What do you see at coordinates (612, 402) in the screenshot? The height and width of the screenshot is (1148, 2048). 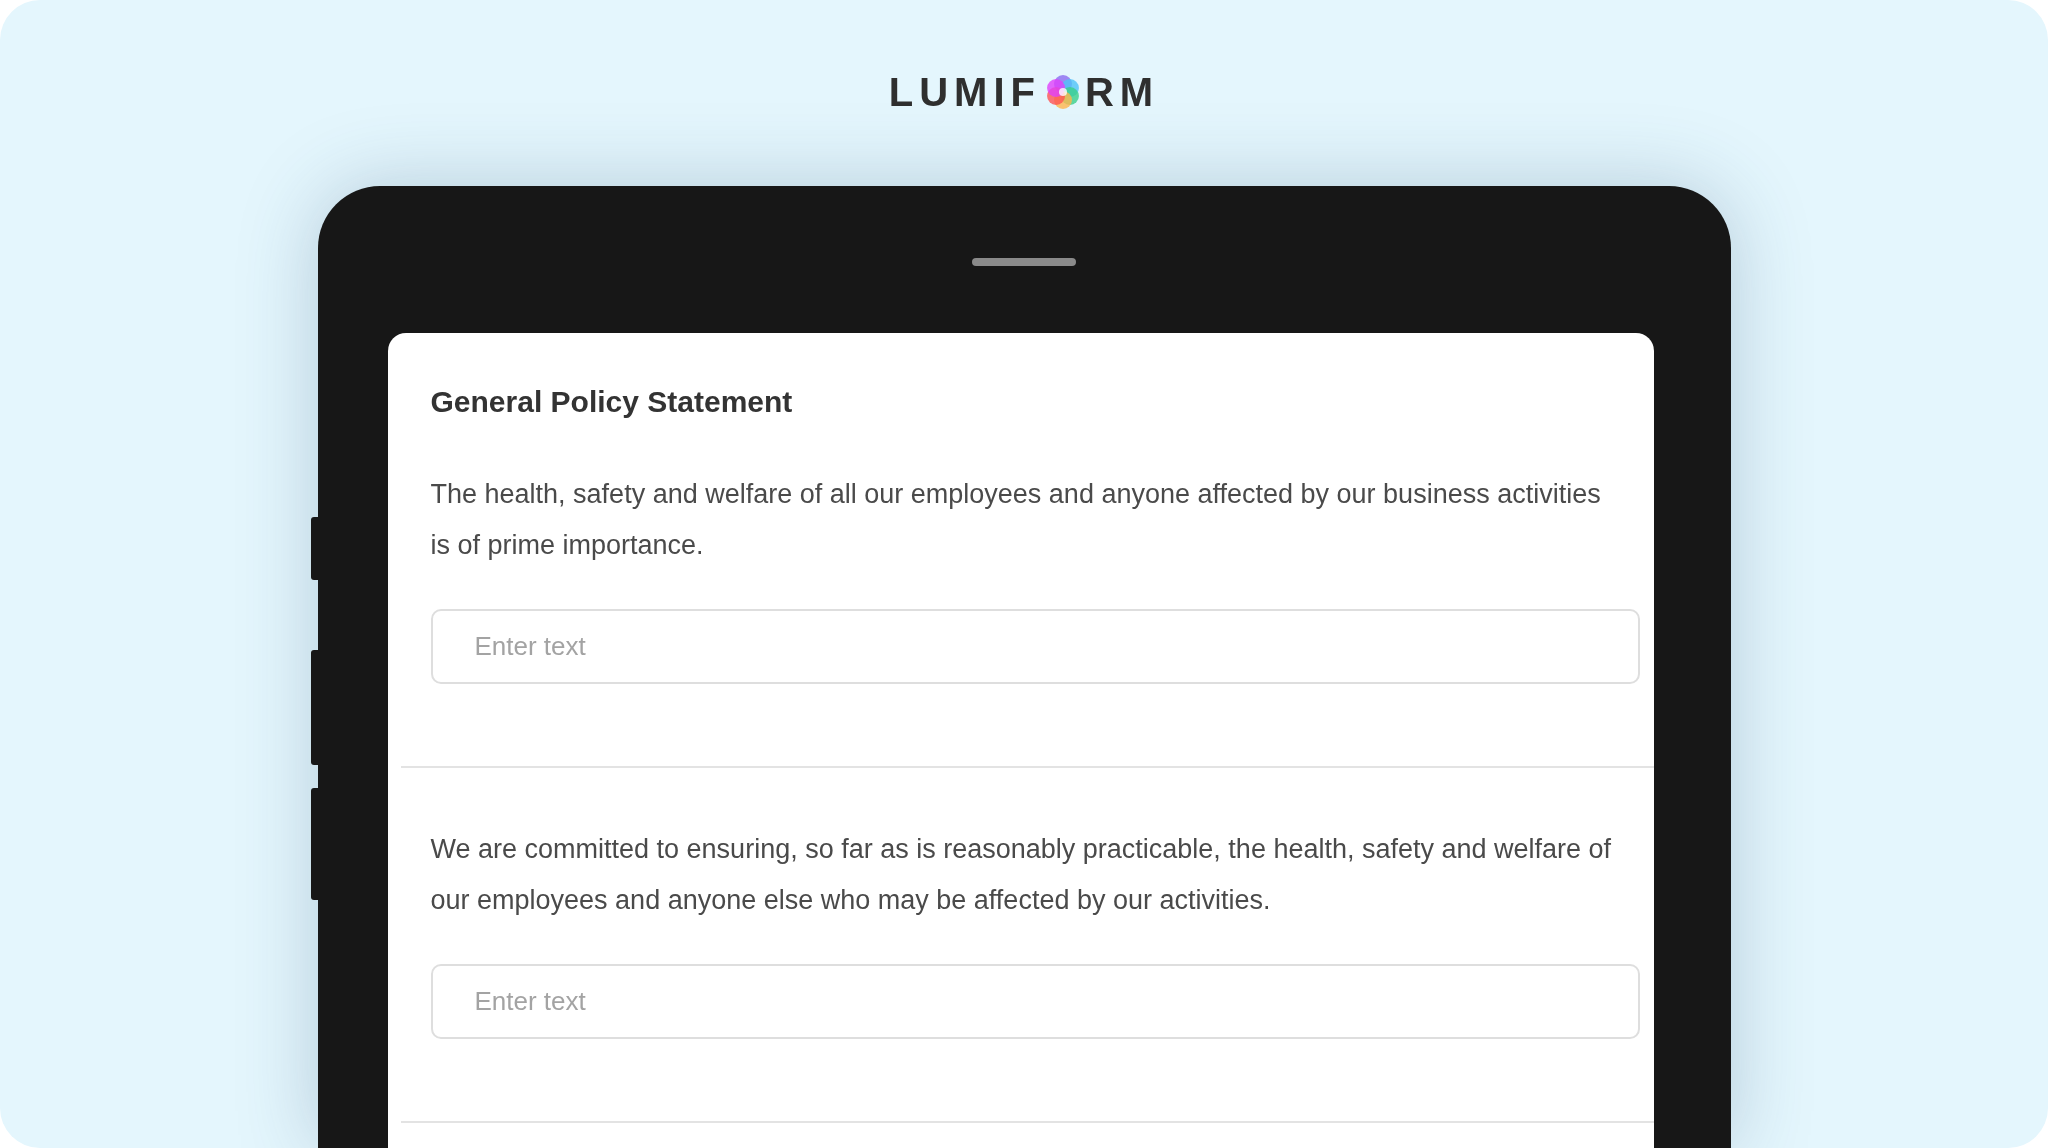 I see `form-title: General Policy Statement` at bounding box center [612, 402].